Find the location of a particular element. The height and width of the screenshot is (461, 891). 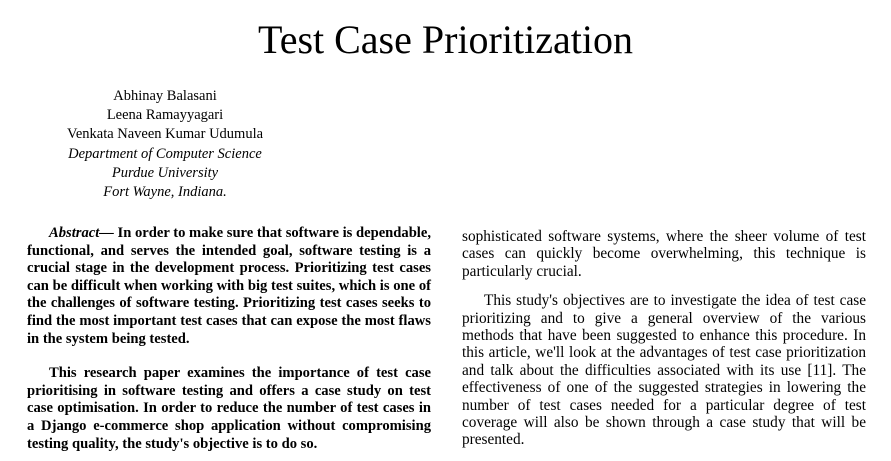

author-department: Department of Computer Science is located at coordinates (165, 153).